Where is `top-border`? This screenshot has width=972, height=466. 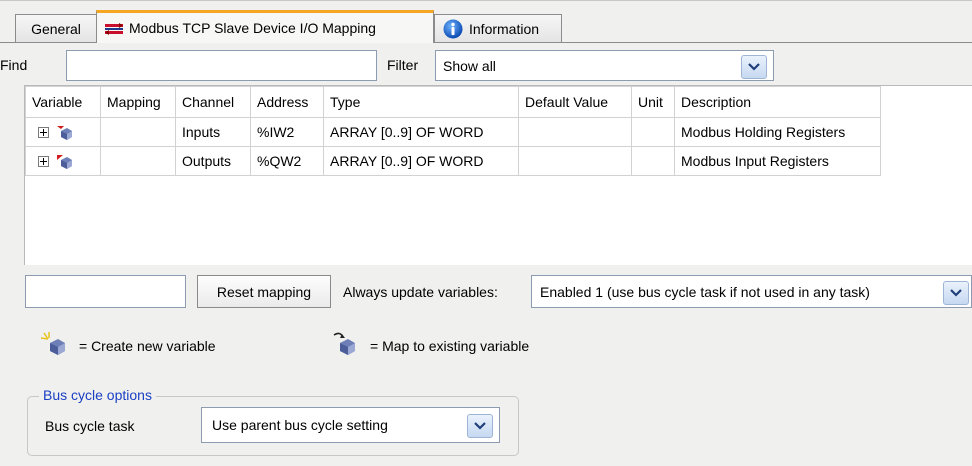 top-border is located at coordinates (486, 0).